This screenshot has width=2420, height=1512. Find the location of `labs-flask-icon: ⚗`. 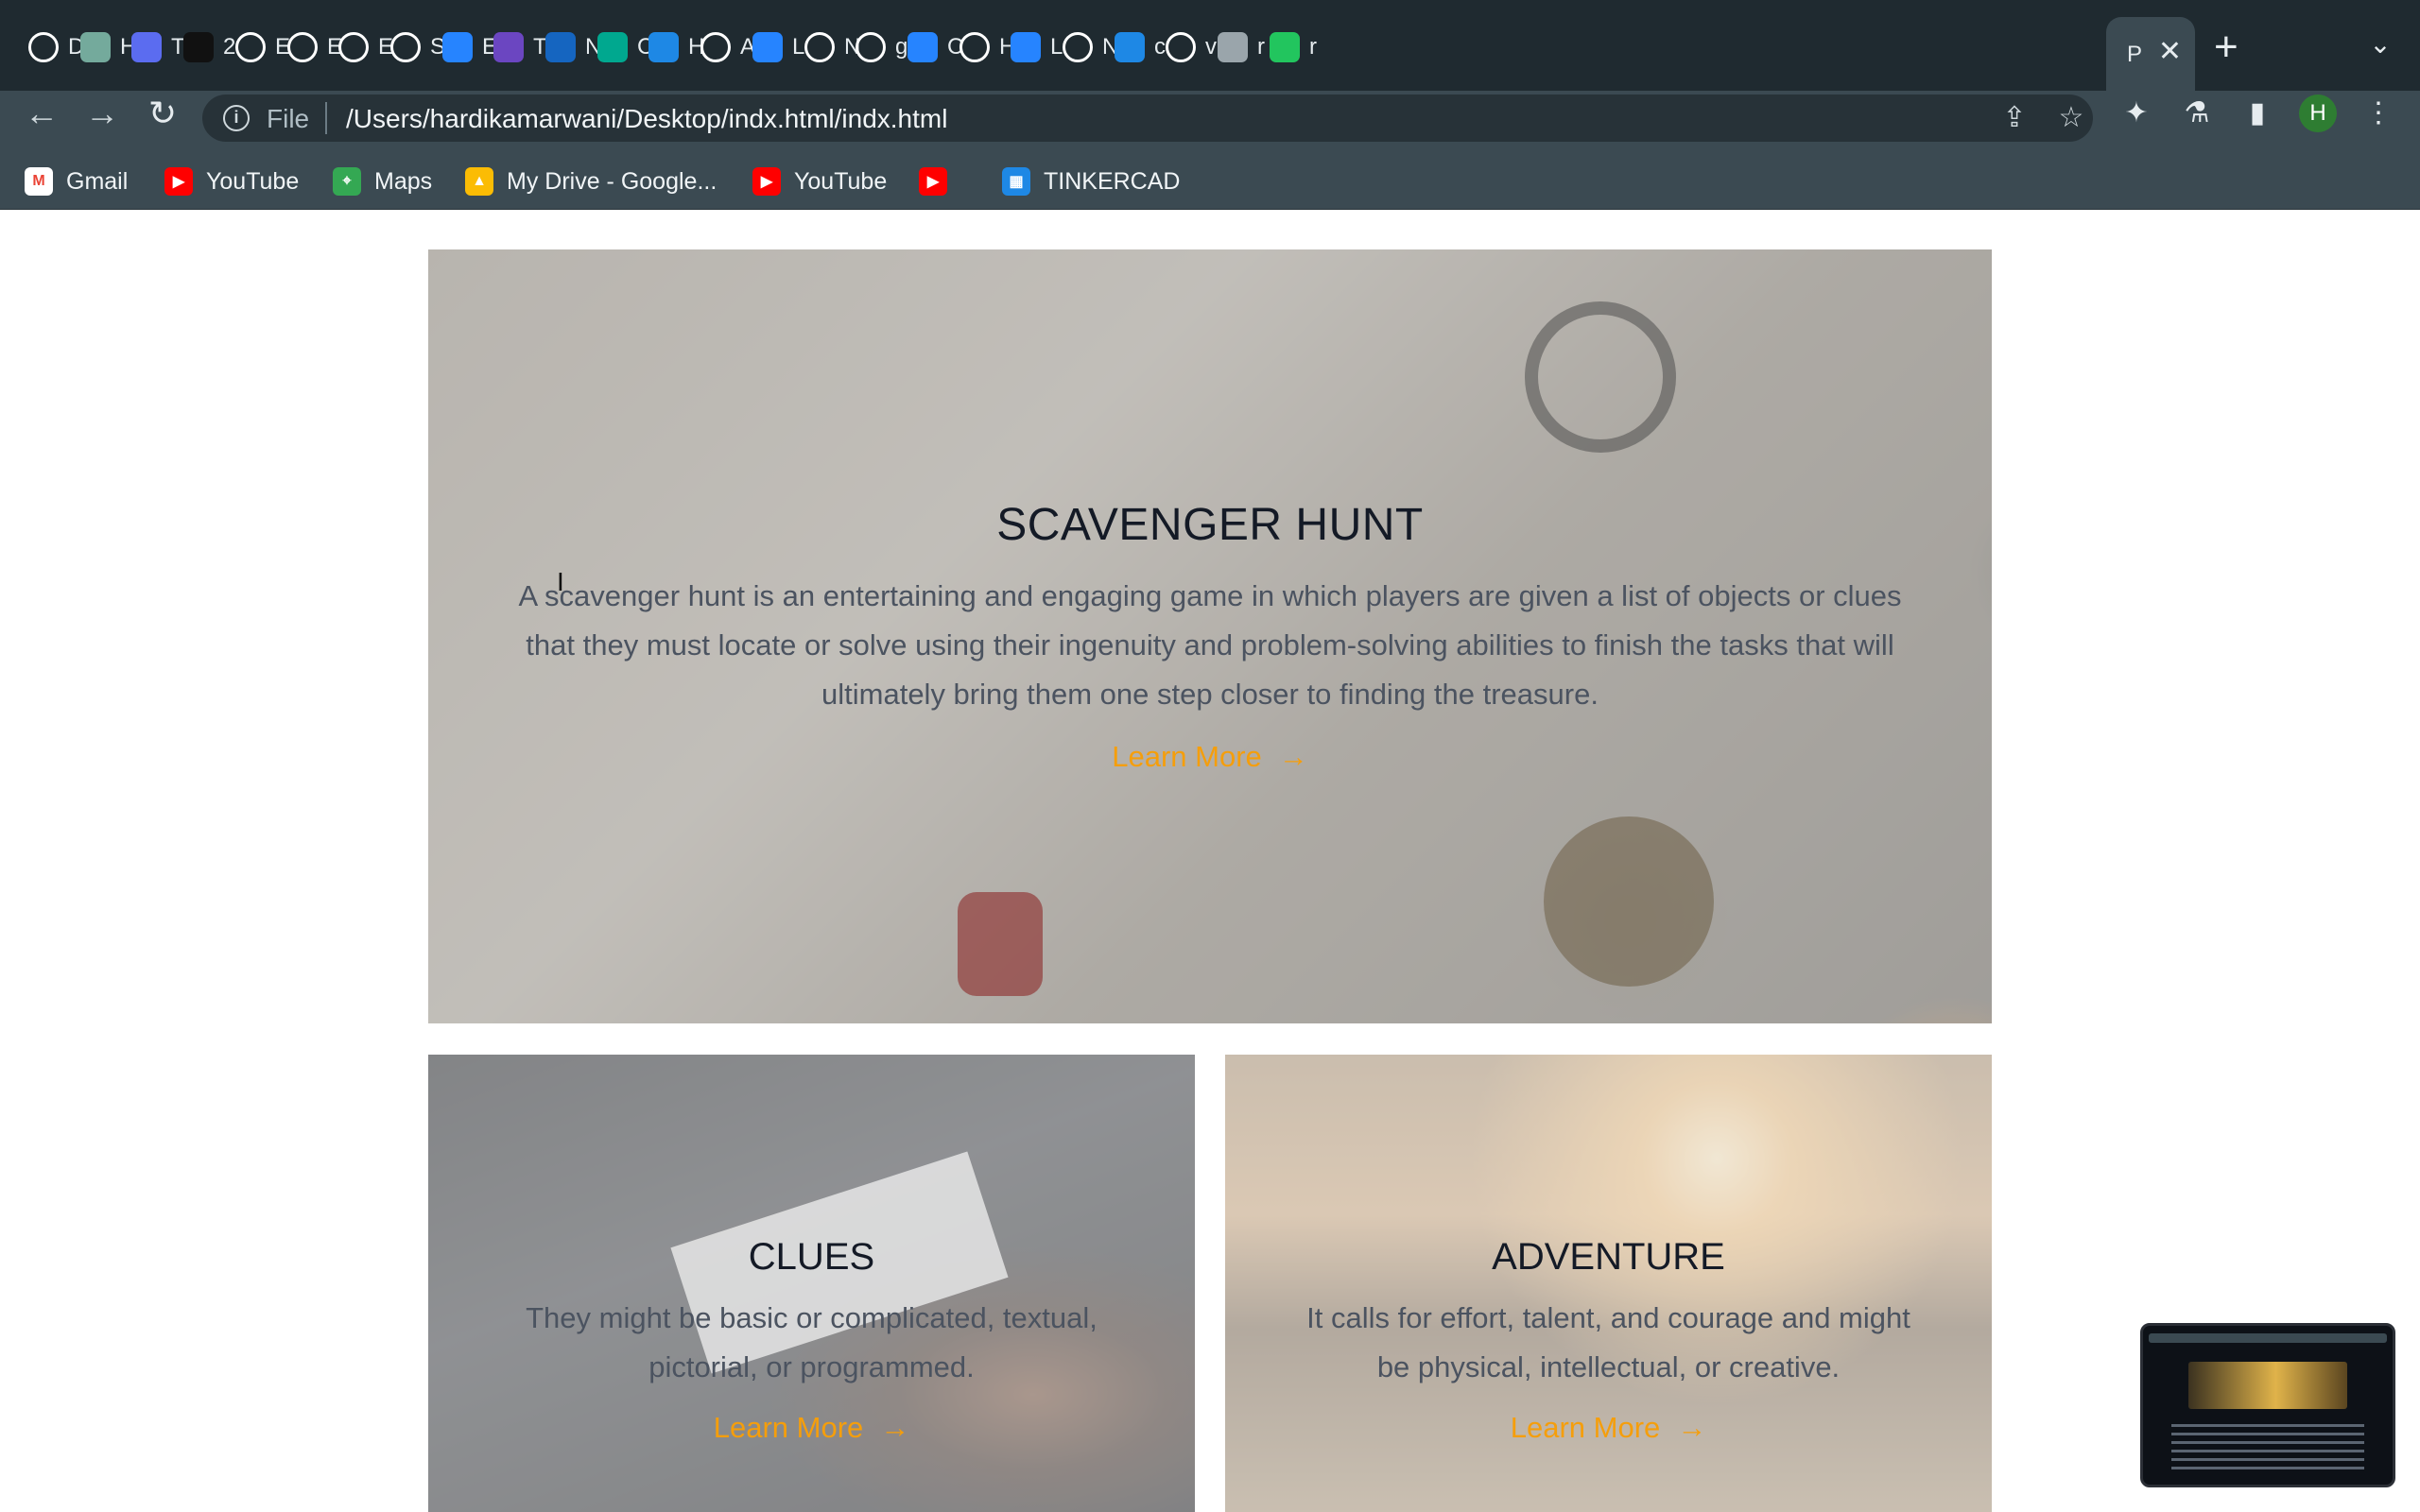

labs-flask-icon: ⚗ is located at coordinates (2197, 113).